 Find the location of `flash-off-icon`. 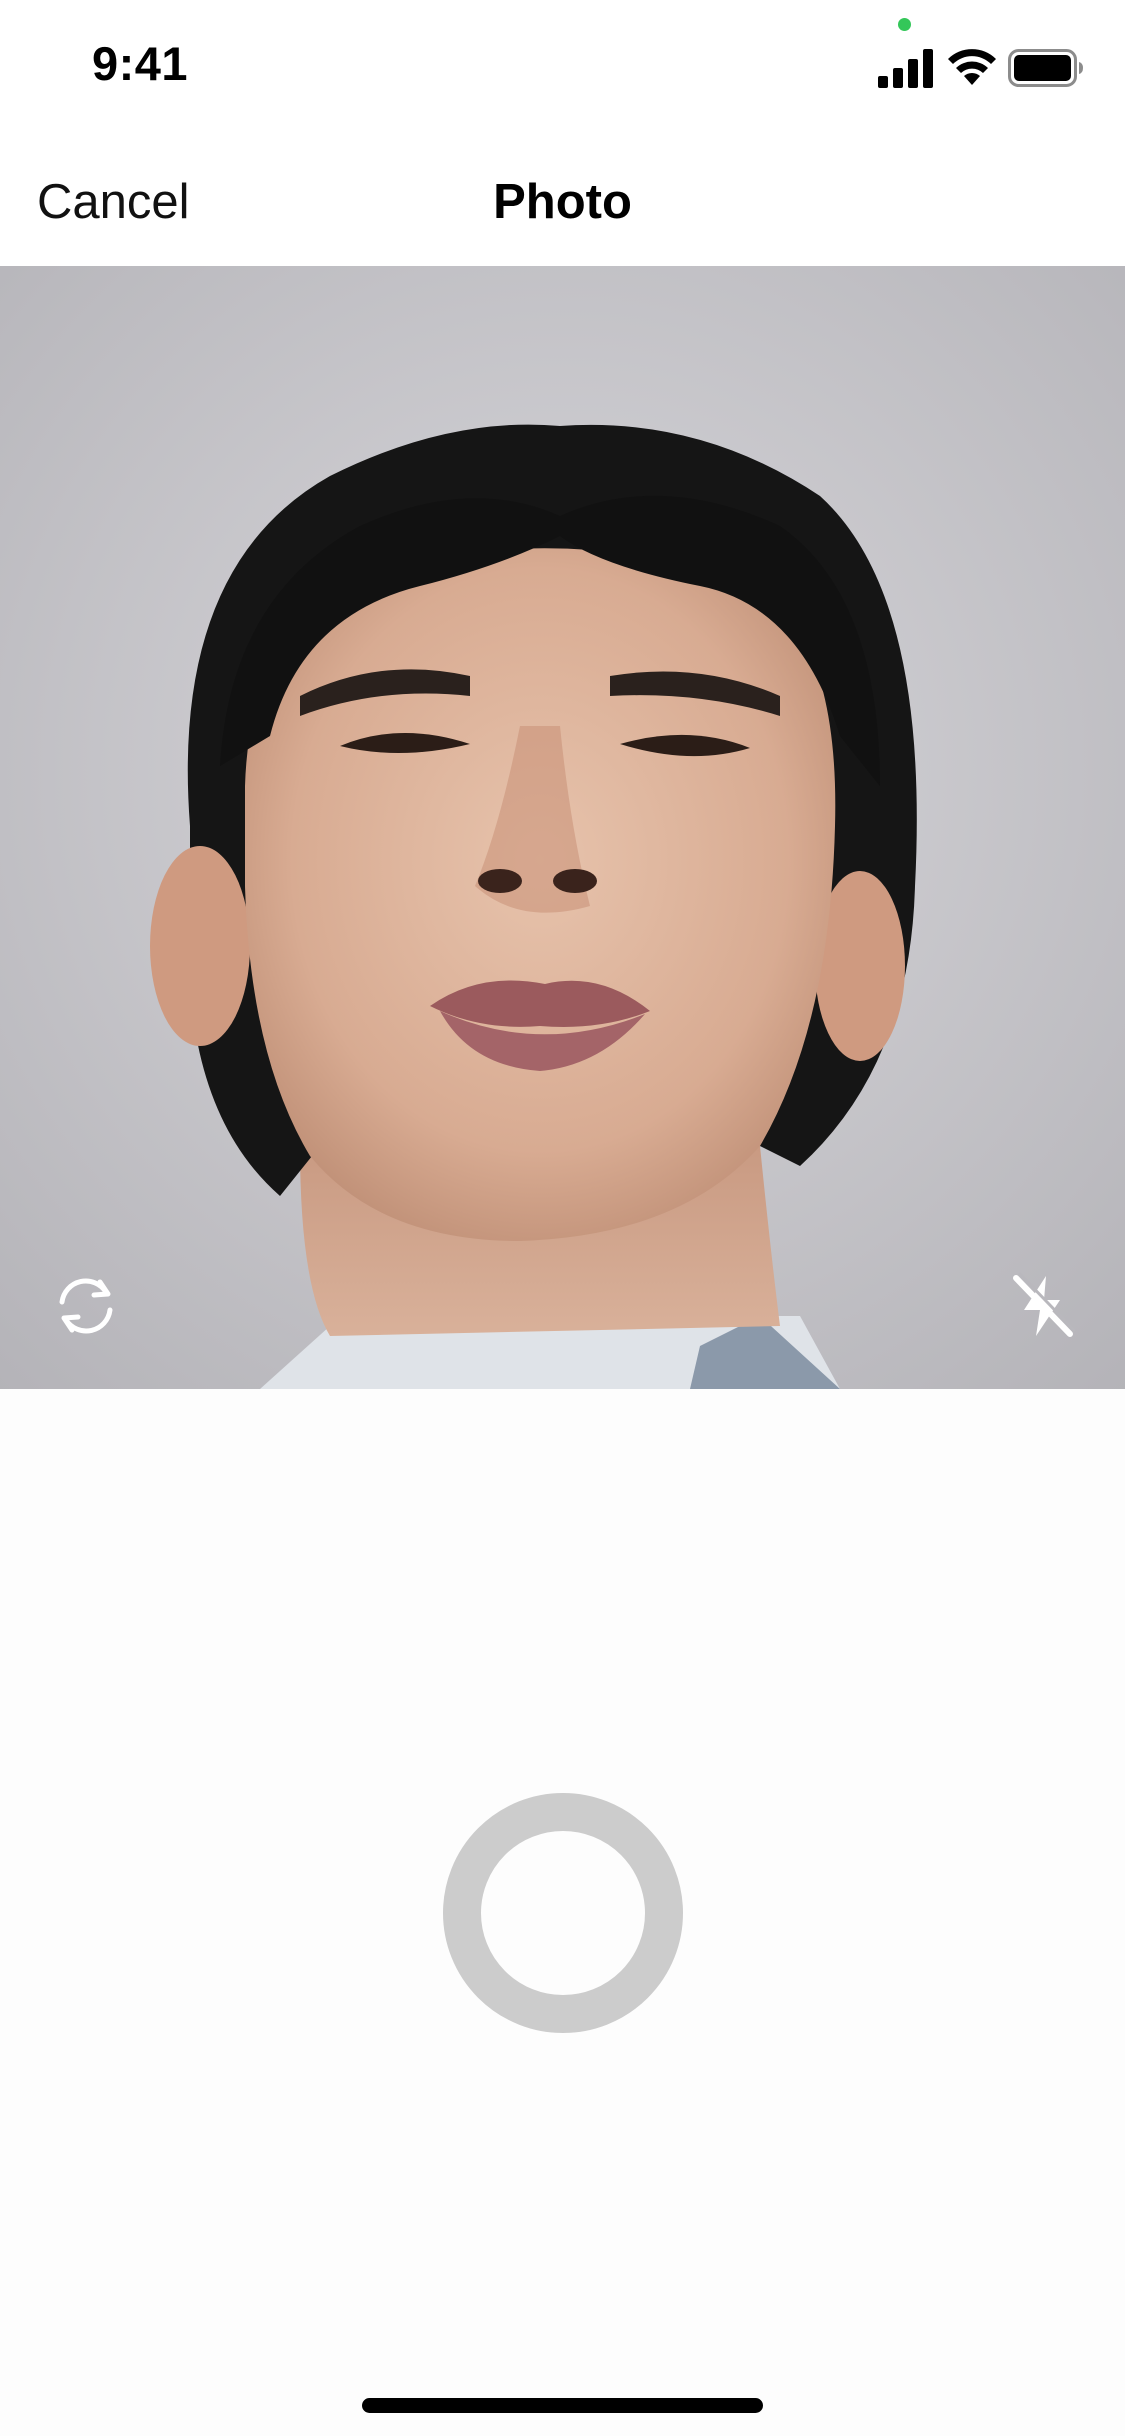

flash-off-icon is located at coordinates (1042, 1306).